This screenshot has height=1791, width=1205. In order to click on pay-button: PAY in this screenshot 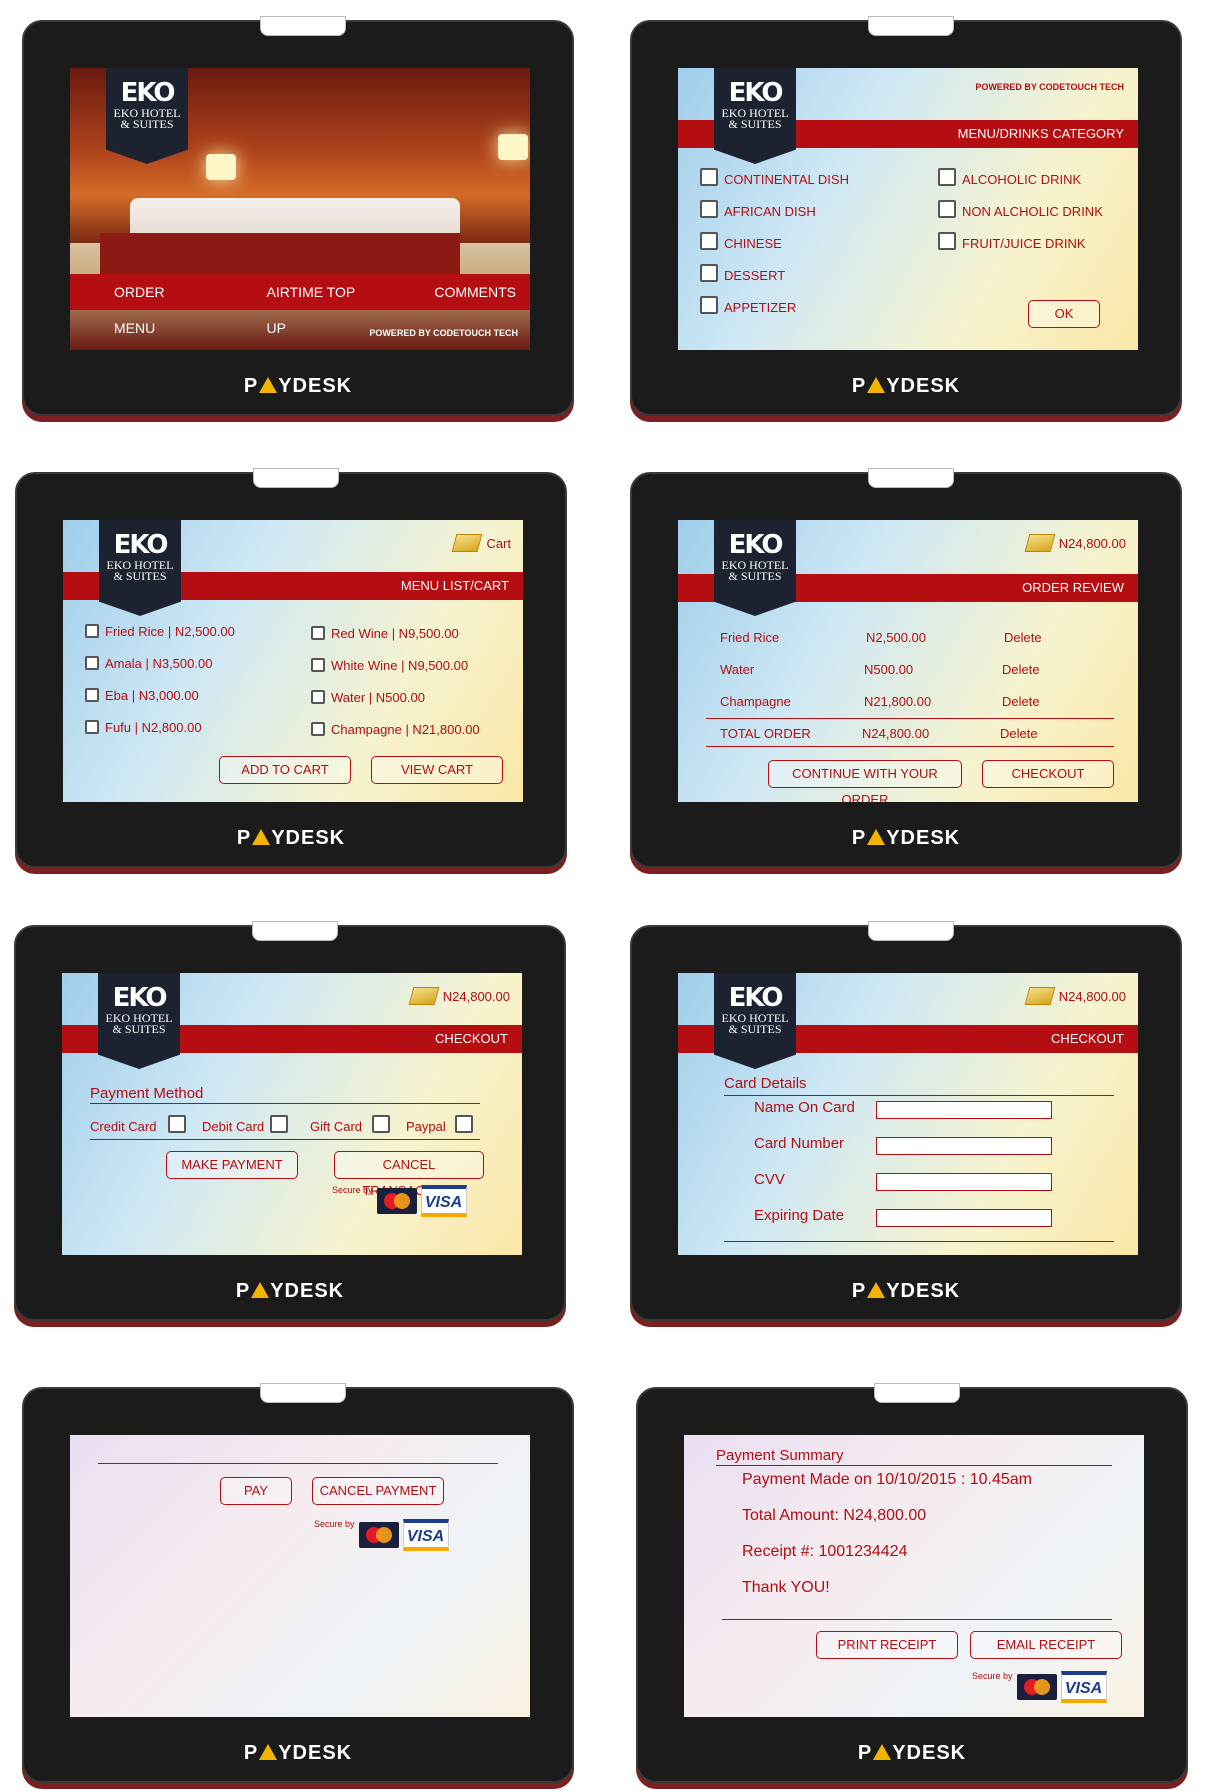, I will do `click(256, 1491)`.